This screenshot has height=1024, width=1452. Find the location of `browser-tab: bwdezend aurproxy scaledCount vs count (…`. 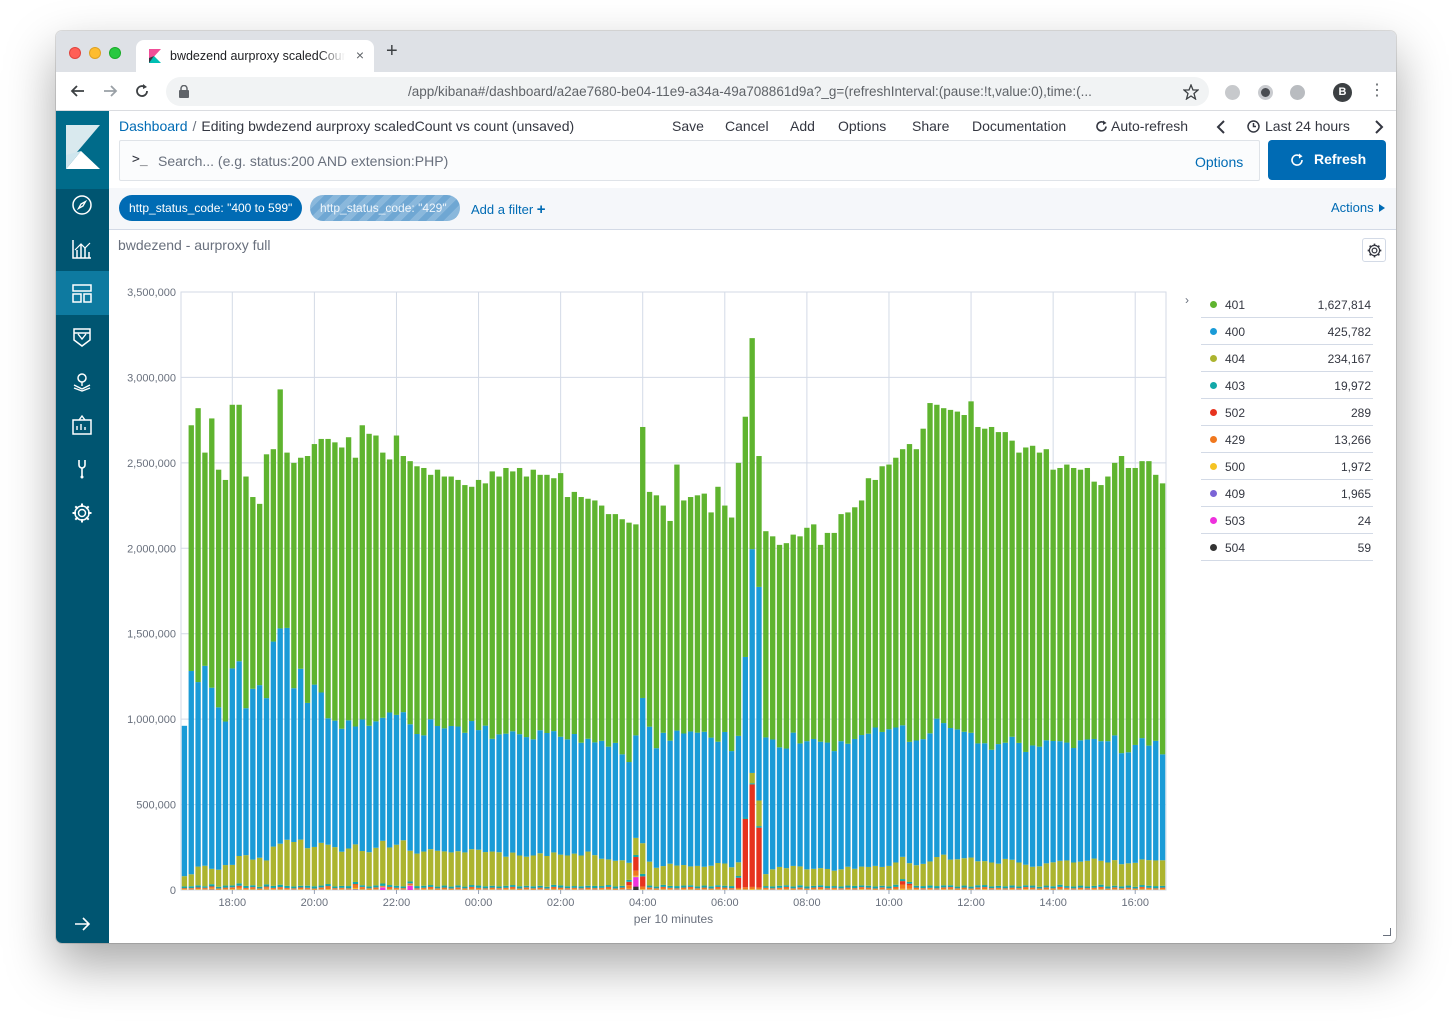

browser-tab: bwdezend aurproxy scaledCount vs count (… is located at coordinates (255, 56).